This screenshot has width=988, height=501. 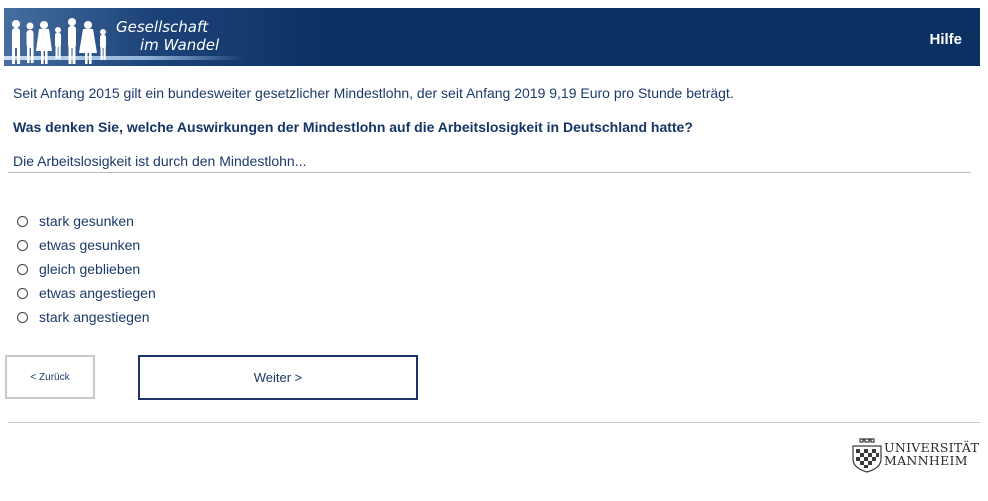 I want to click on help-link: Hilfe, so click(x=945, y=39).